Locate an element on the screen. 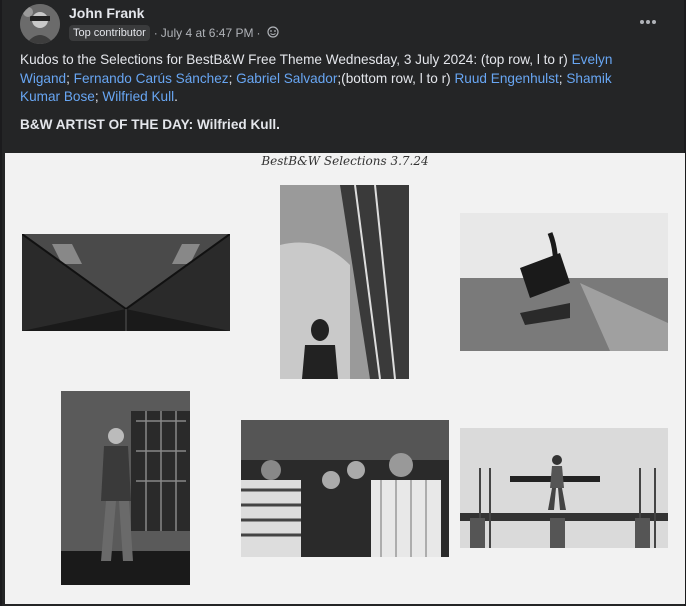 The height and width of the screenshot is (606, 686). collage-title: BestB&W Selections 3.7.24 is located at coordinates (345, 161).